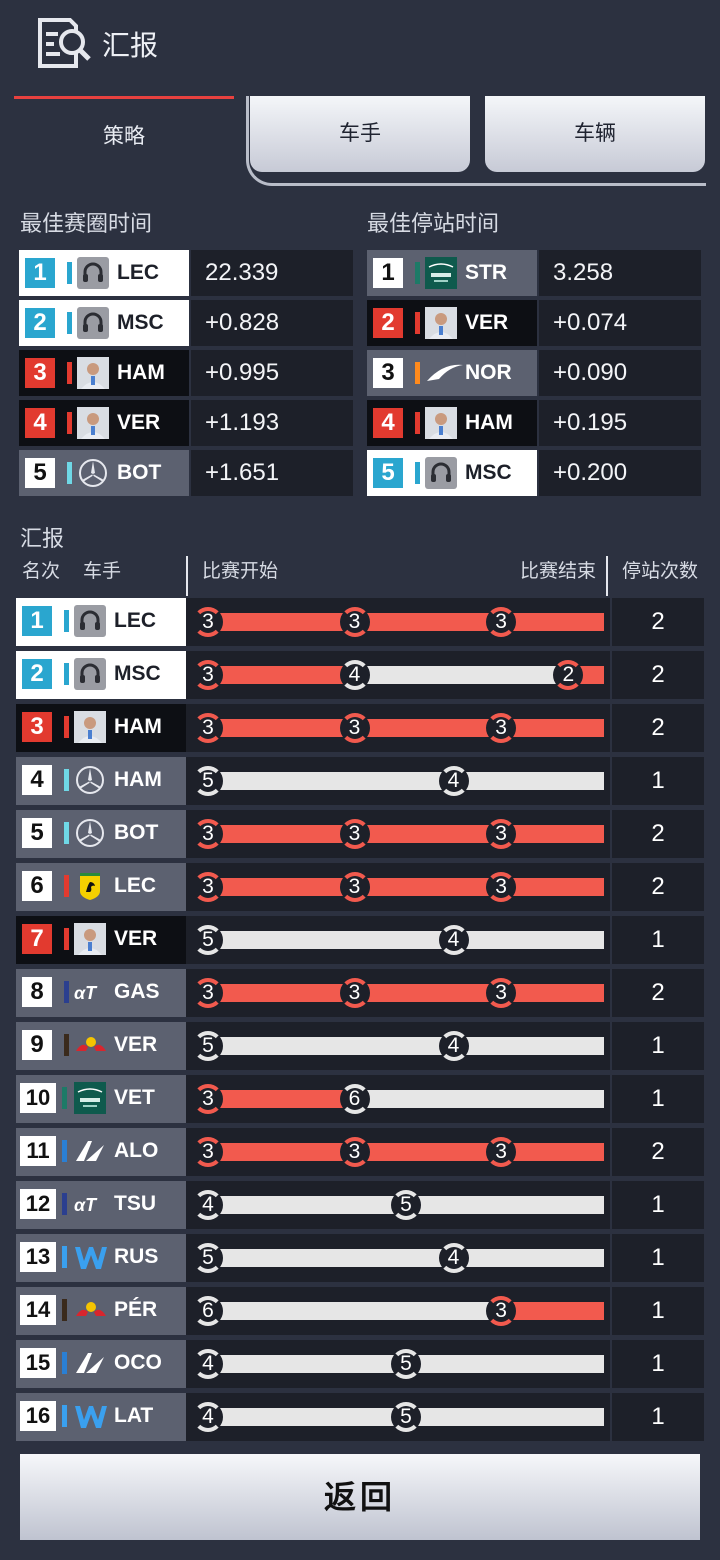  I want to click on driver-name: ALO, so click(136, 1150).